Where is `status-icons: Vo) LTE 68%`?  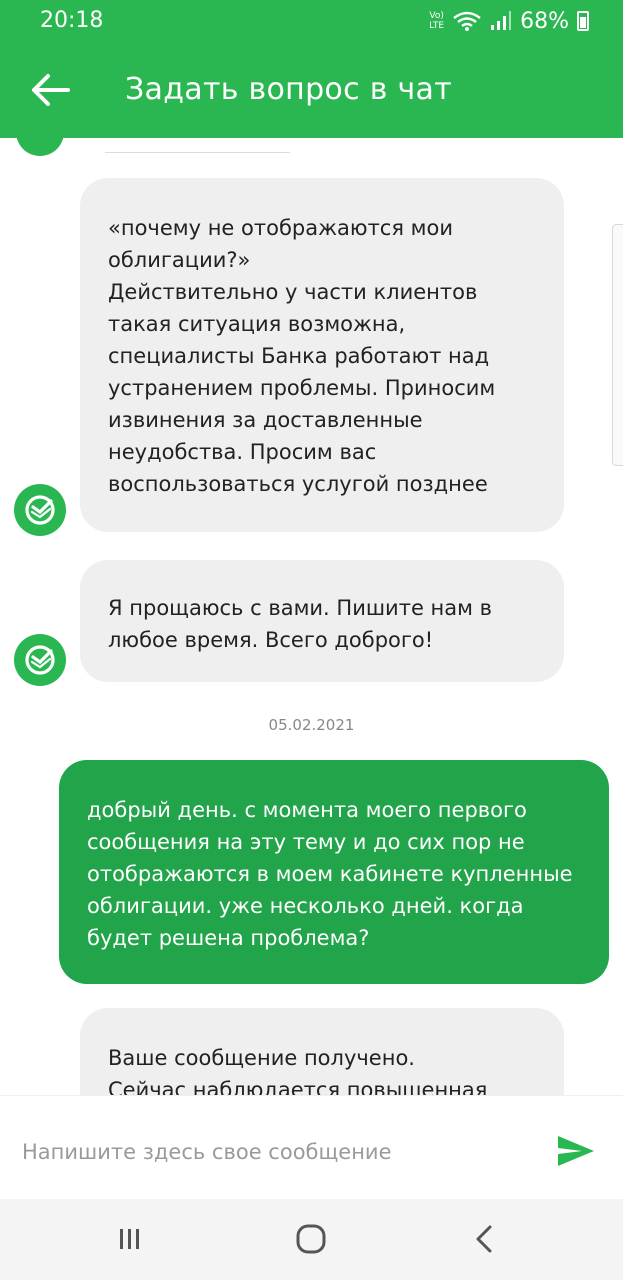
status-icons: Vo) LTE 68% is located at coordinates (509, 21).